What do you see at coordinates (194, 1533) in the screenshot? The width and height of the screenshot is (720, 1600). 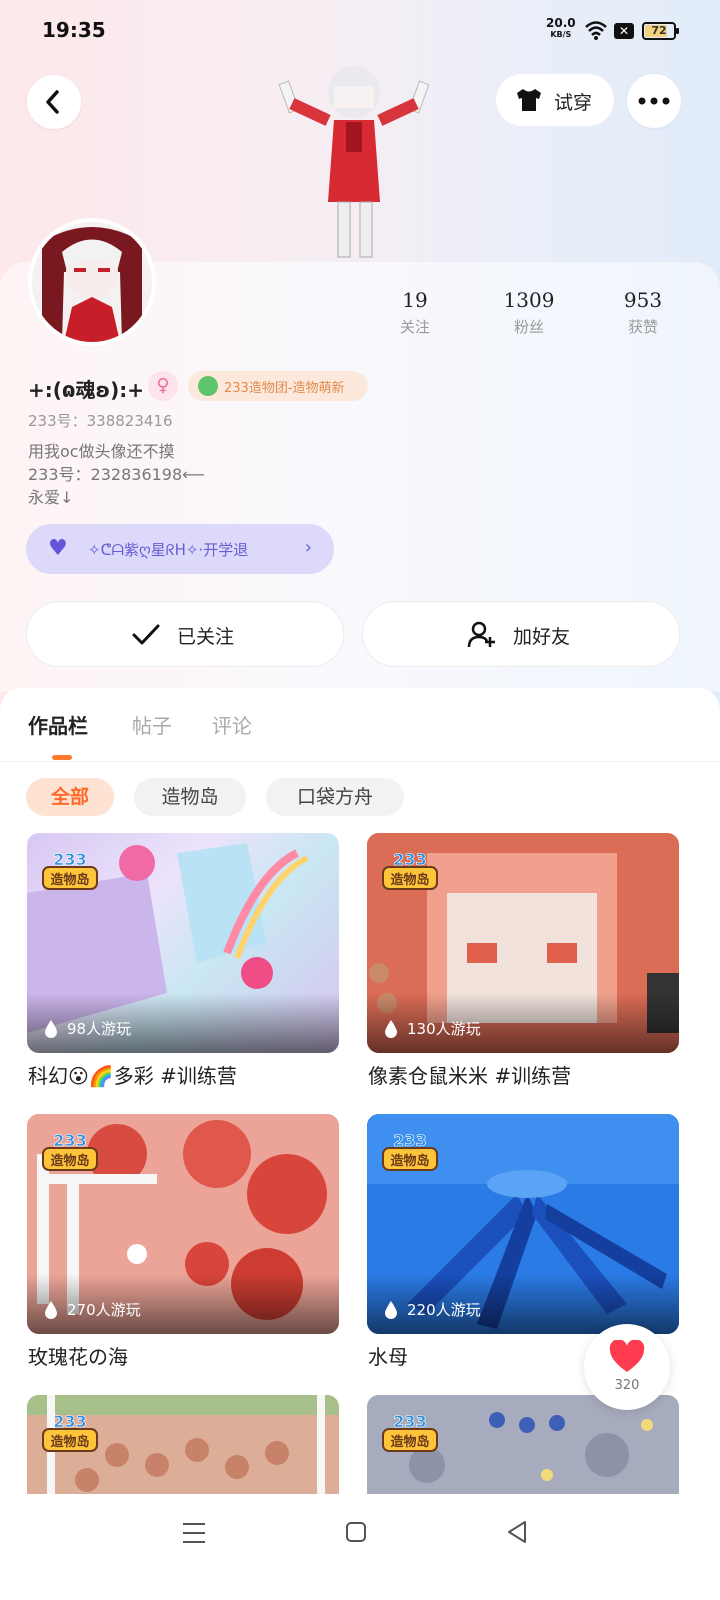 I see `menu-icon` at bounding box center [194, 1533].